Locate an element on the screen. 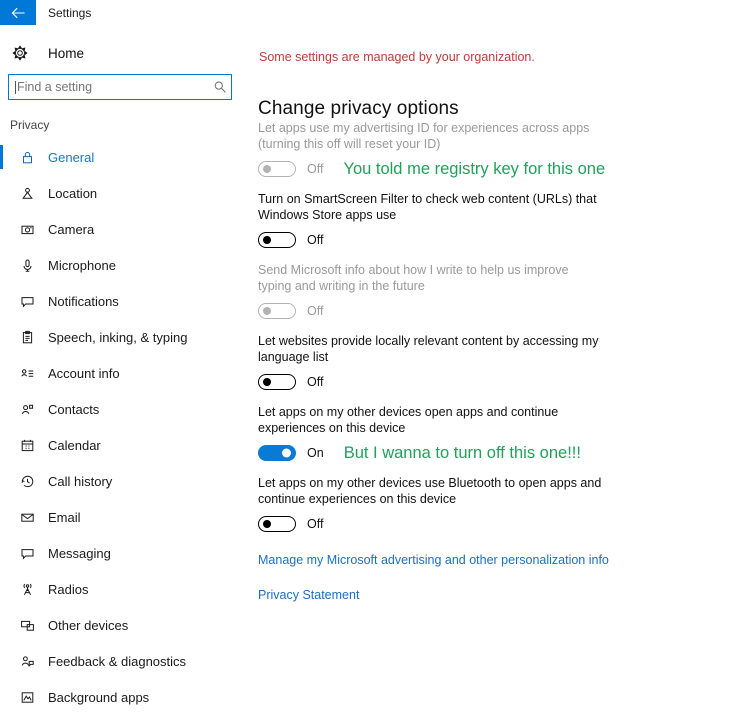  sidebar-item-other-devices: Other devices is located at coordinates (122, 625).